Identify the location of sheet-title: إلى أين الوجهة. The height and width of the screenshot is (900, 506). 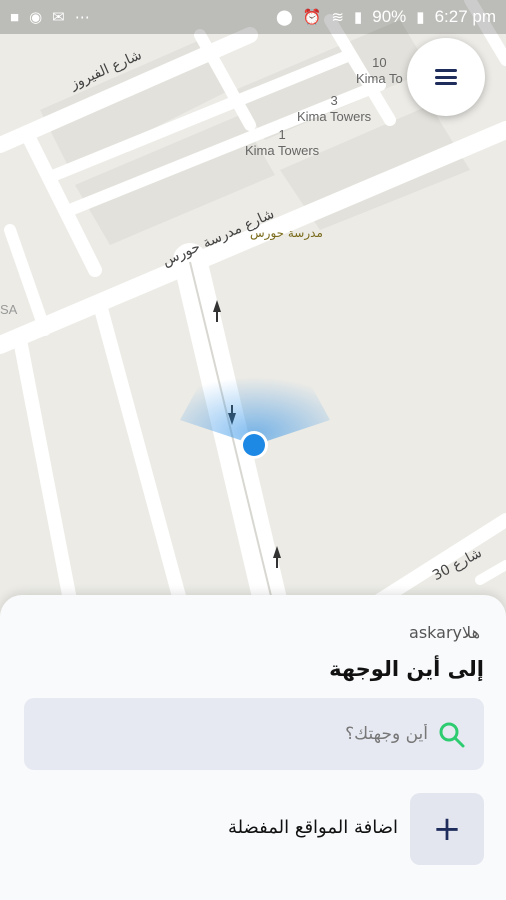
(406, 669).